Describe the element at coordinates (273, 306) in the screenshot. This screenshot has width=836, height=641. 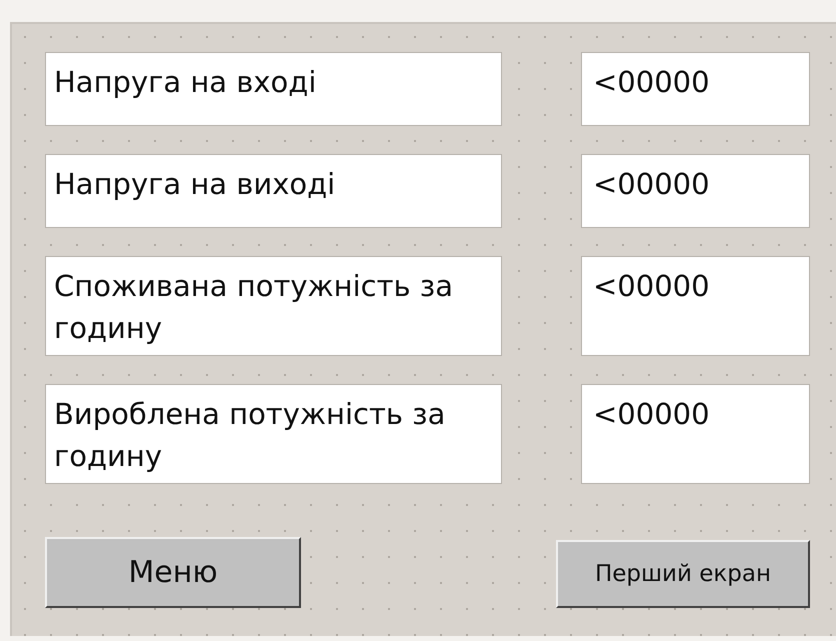
I see `label-field: Споживана потужність за годину` at that location.